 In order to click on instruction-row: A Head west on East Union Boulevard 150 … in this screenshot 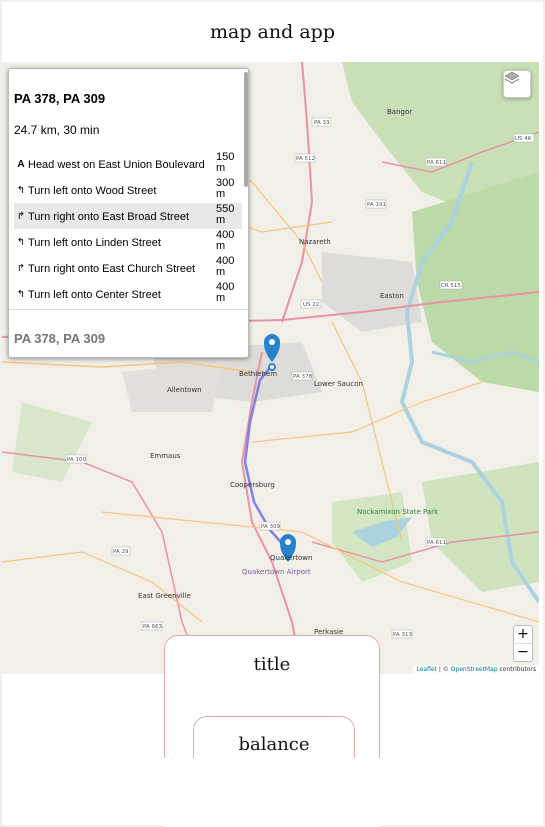, I will do `click(128, 164)`.